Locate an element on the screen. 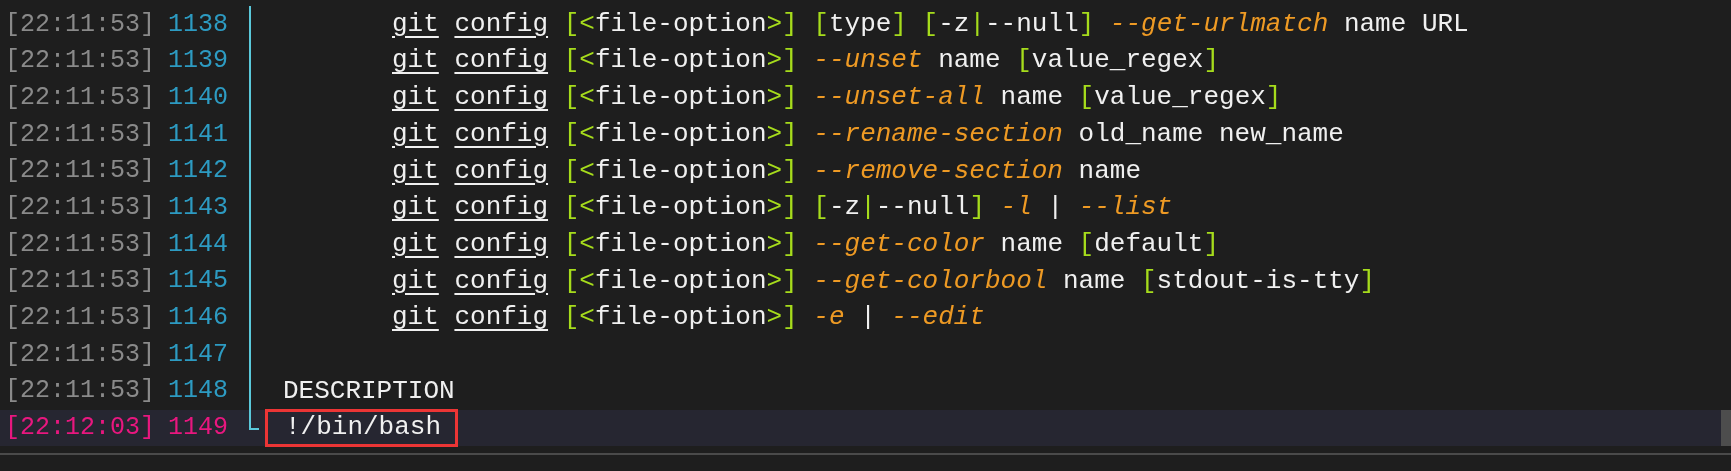  line-number: 1146 is located at coordinates (198, 318).